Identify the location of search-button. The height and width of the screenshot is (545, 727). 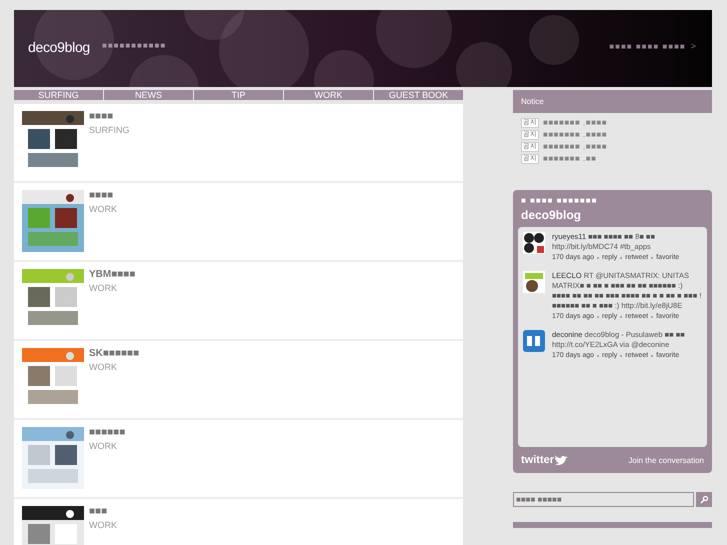
(704, 499).